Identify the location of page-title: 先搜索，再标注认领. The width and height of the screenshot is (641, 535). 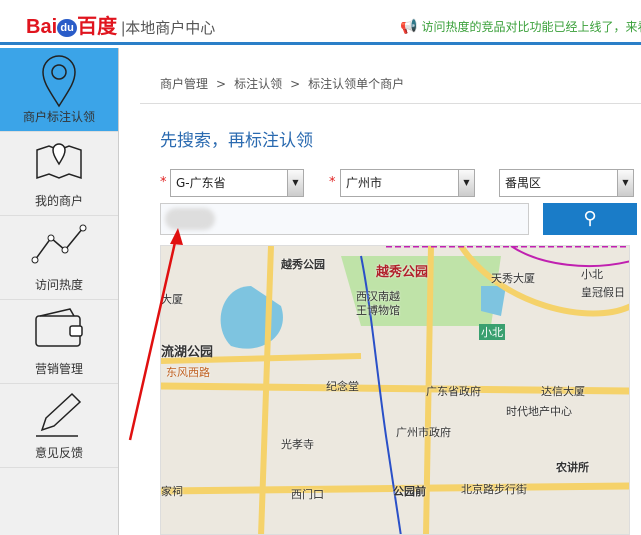
(236, 141).